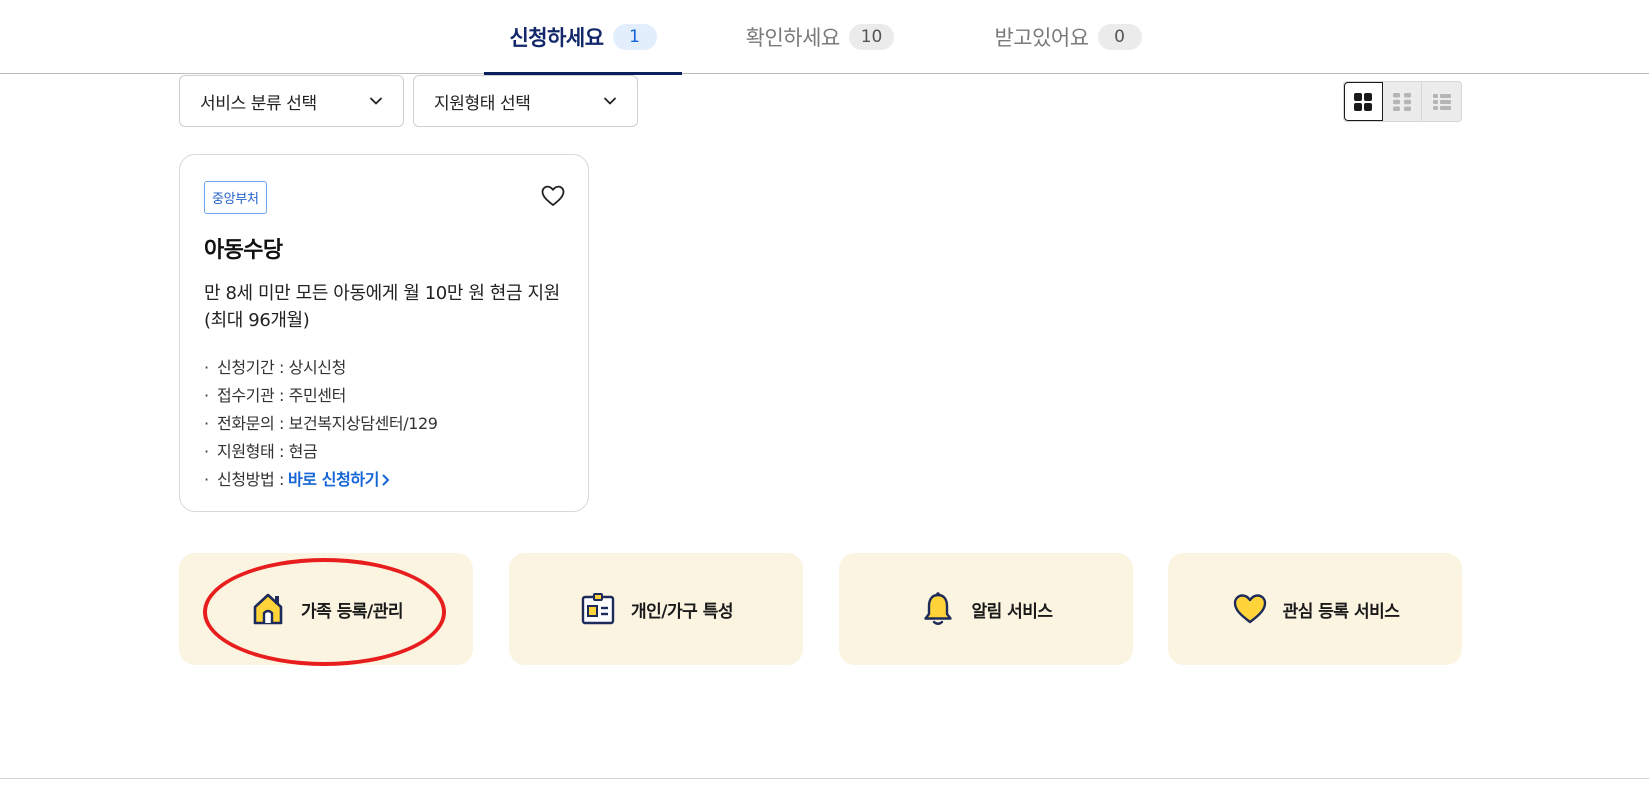  I want to click on info-value: 상시신청, so click(317, 367).